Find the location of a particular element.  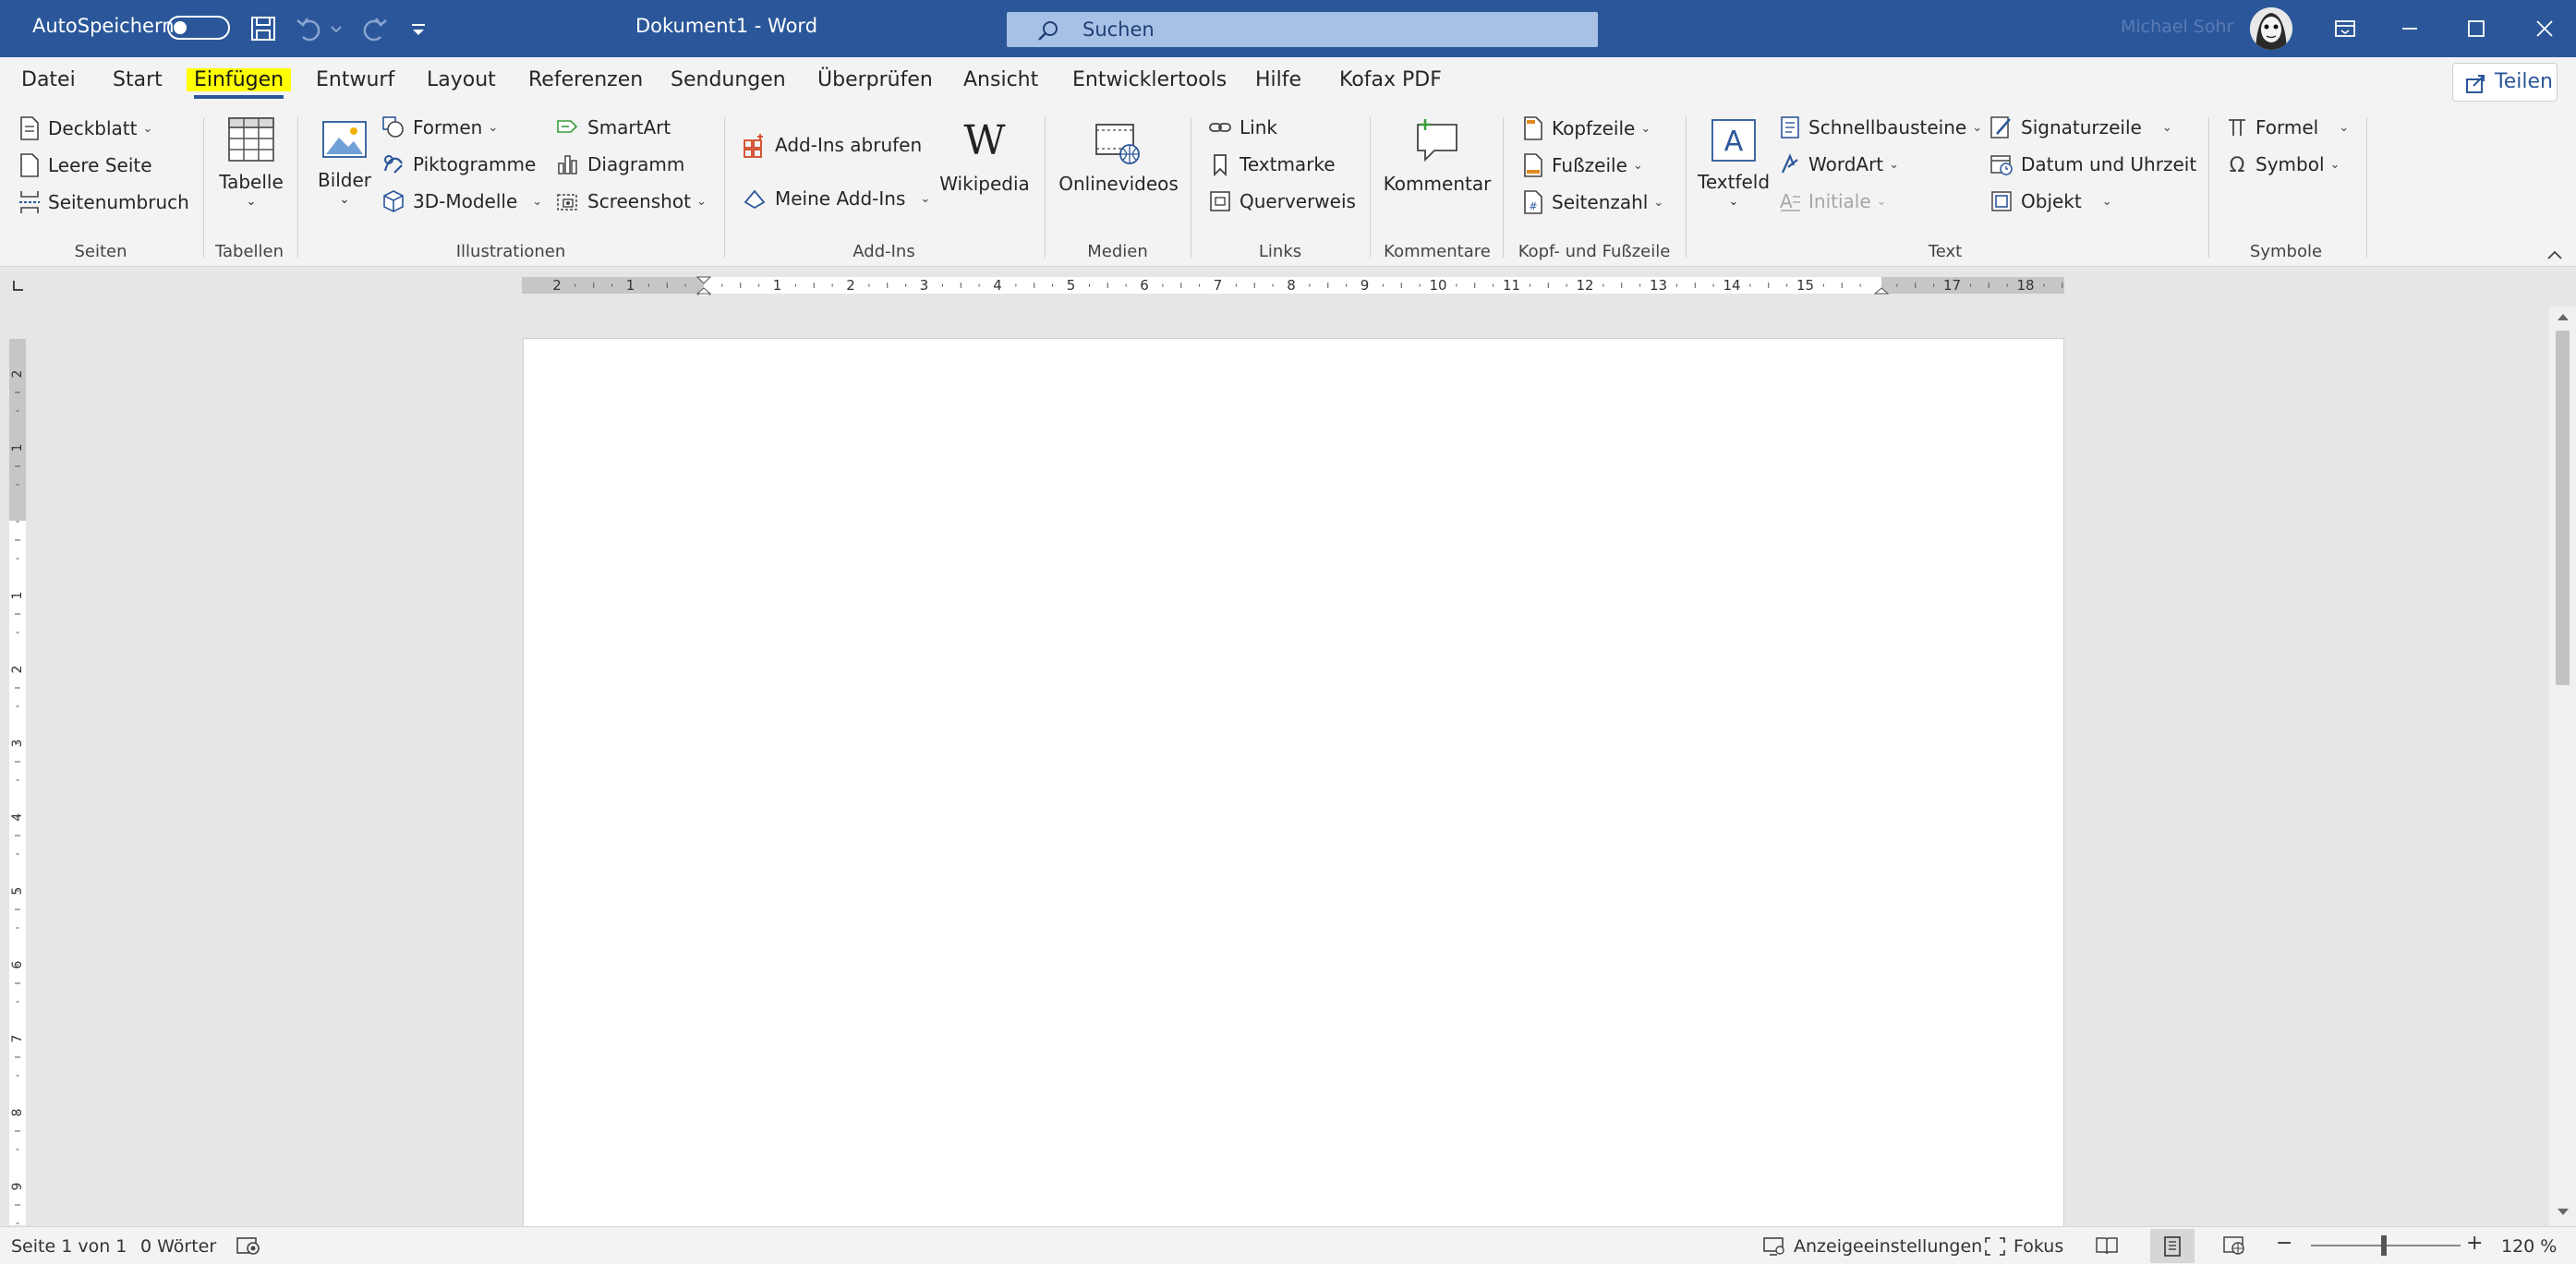

kopfzeile-button: Kopfzeile ⌄ is located at coordinates (1586, 128).